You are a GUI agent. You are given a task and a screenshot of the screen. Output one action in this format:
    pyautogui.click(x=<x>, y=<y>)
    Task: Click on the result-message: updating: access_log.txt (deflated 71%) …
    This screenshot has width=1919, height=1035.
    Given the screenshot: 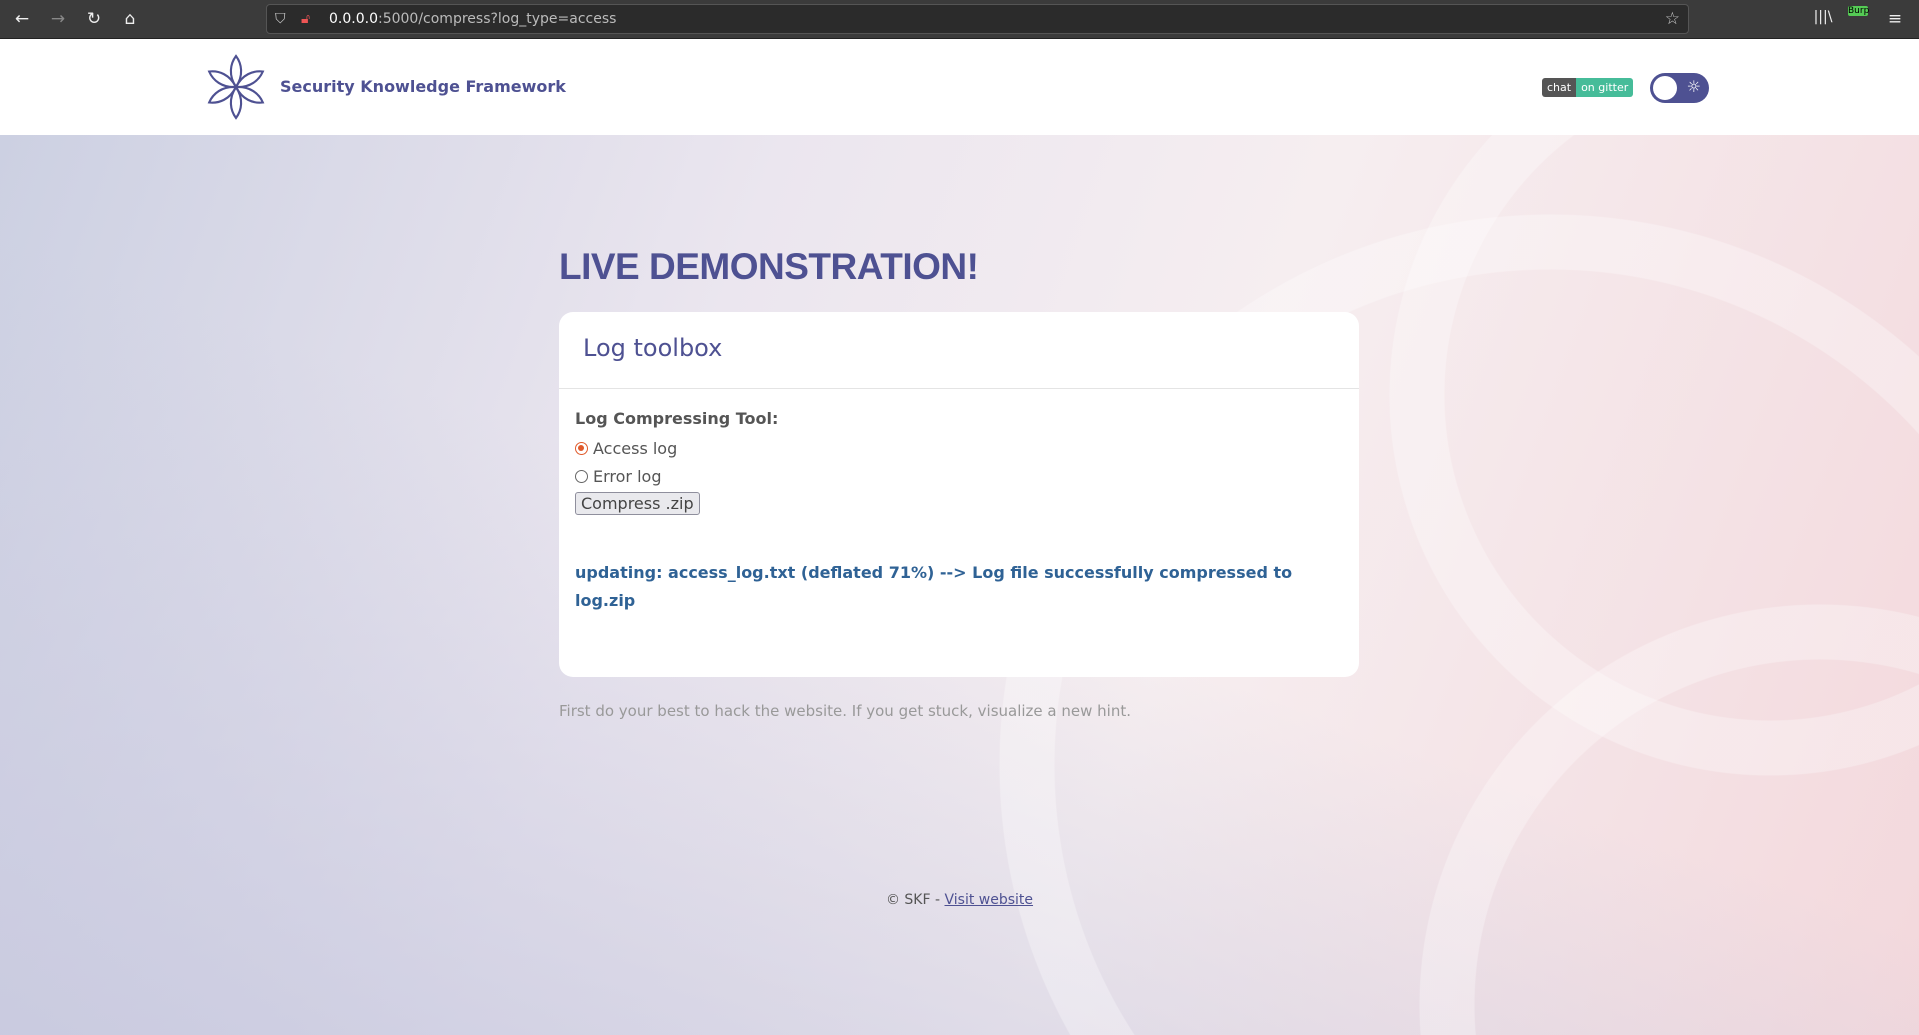 What is the action you would take?
    pyautogui.click(x=934, y=586)
    